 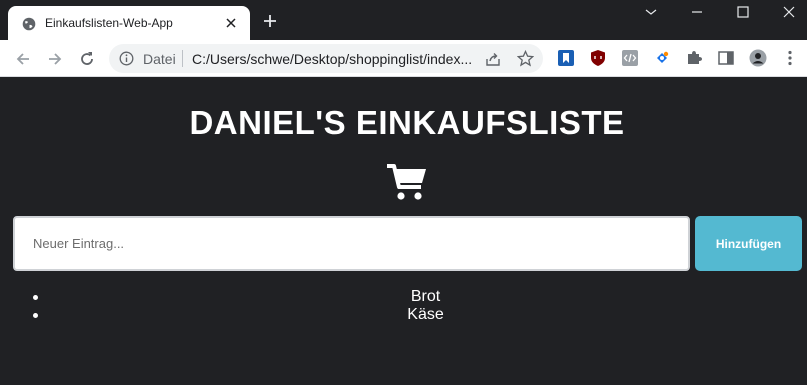 I want to click on list-item-label: Käse, so click(x=425, y=314).